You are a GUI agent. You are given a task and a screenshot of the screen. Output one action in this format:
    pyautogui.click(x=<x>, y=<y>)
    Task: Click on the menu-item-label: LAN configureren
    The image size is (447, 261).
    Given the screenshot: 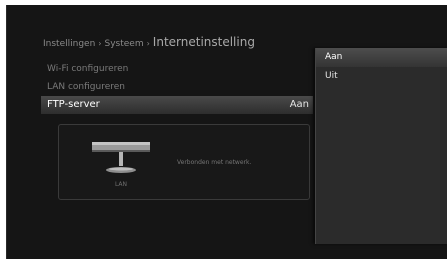 What is the action you would take?
    pyautogui.click(x=86, y=87)
    